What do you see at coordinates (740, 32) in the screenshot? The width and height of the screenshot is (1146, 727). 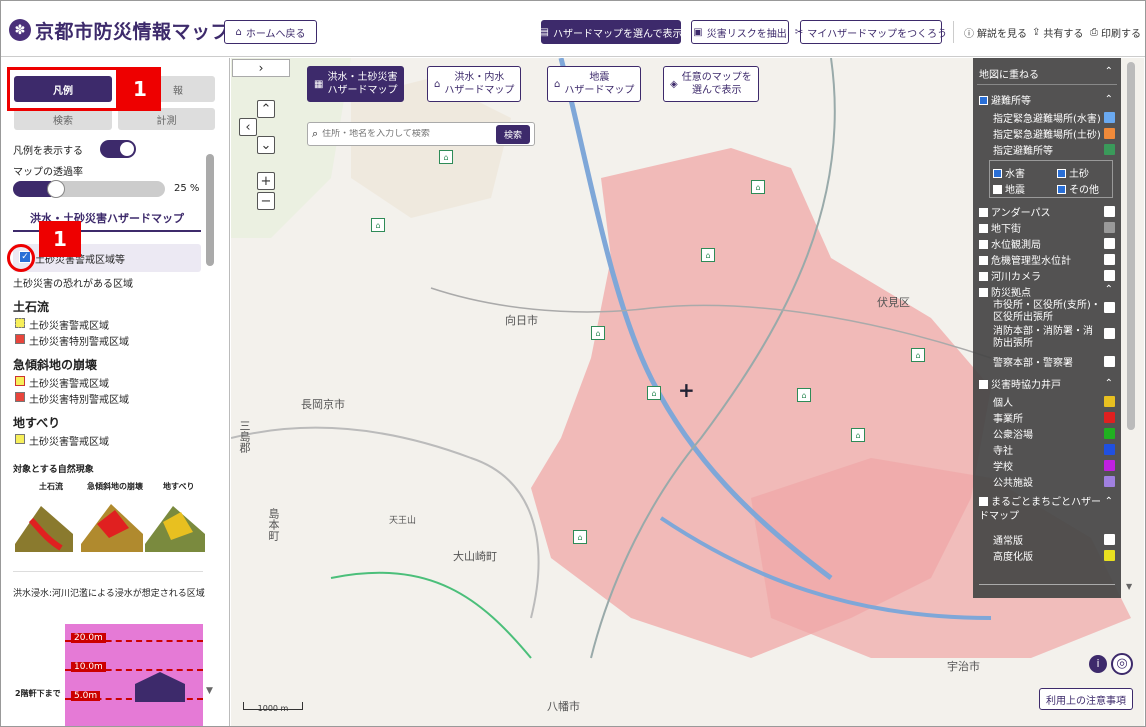 I see `extract-risk-button: ▣ 災害リスクを抽出` at bounding box center [740, 32].